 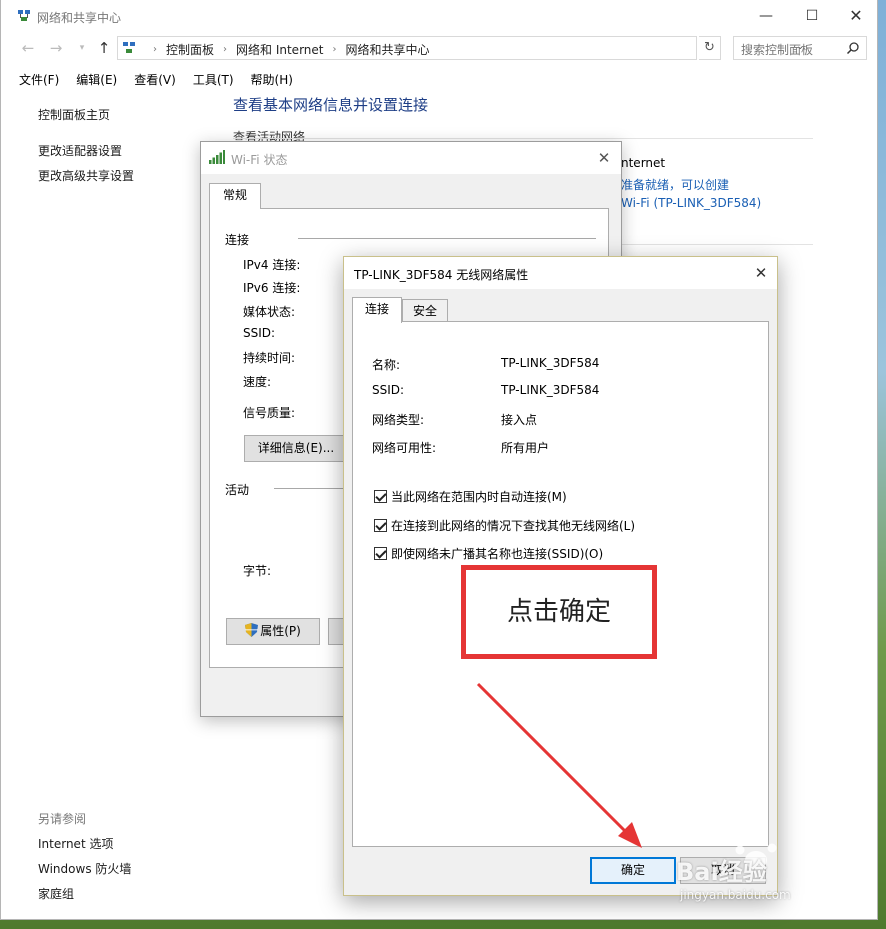 I want to click on signal-quality-label: 信号质量:, so click(x=269, y=413).